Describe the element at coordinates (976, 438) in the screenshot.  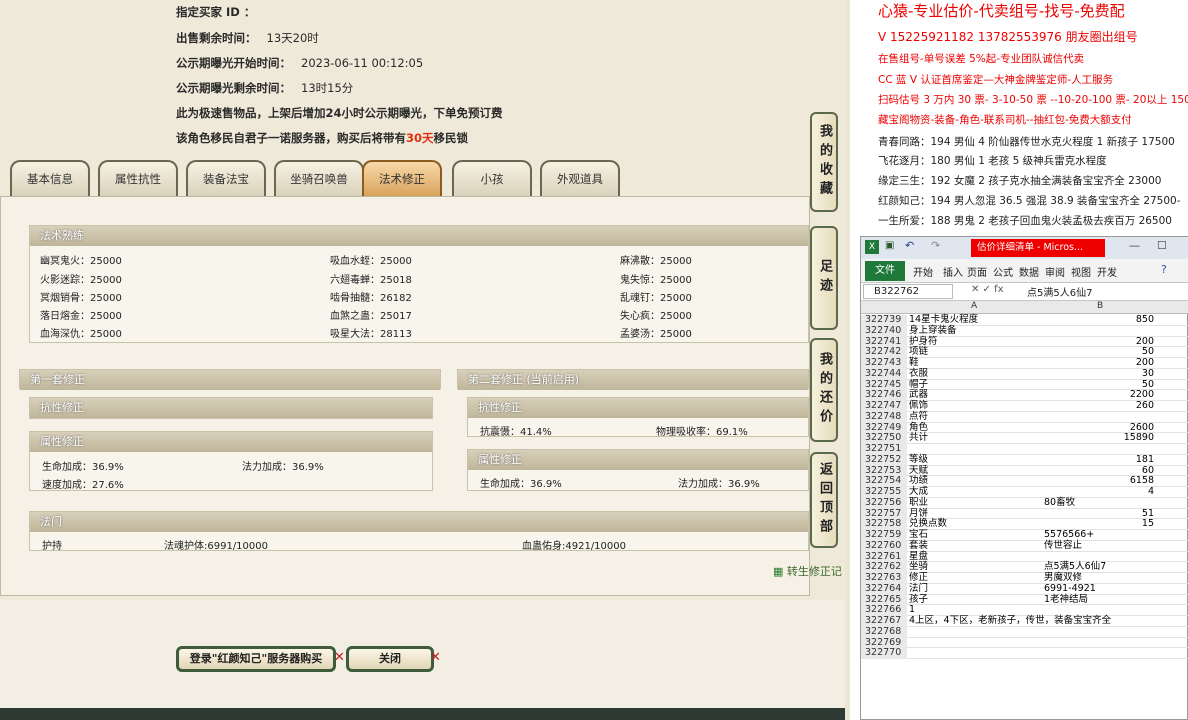
I see `cell-a: 共计` at that location.